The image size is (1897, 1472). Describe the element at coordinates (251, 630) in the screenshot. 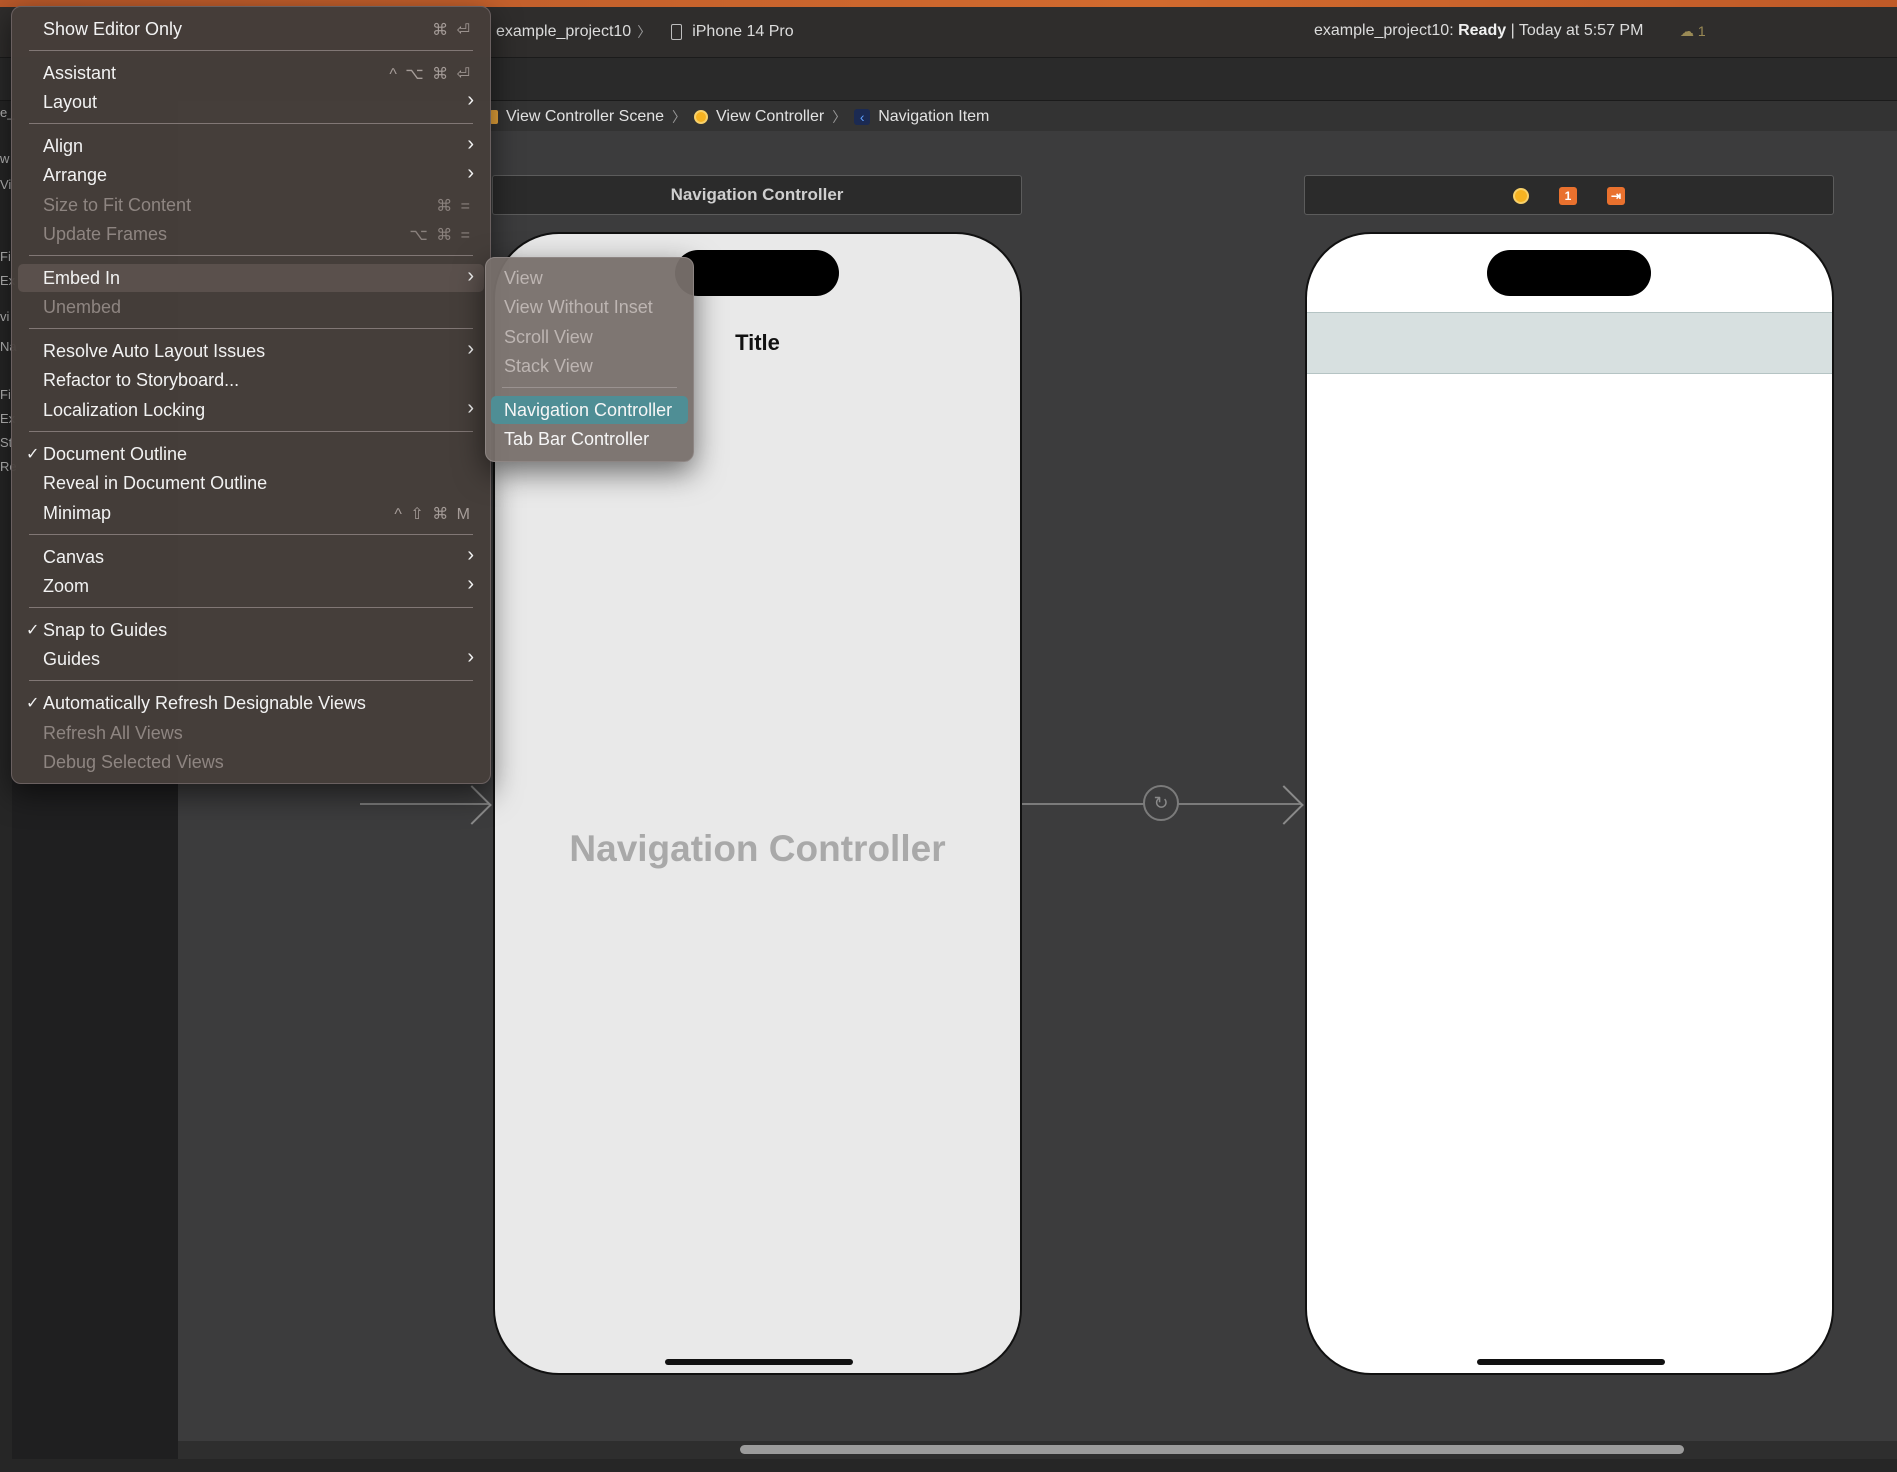

I see `menu-item-snap-to-guides: ✓ Snap to Guides` at that location.